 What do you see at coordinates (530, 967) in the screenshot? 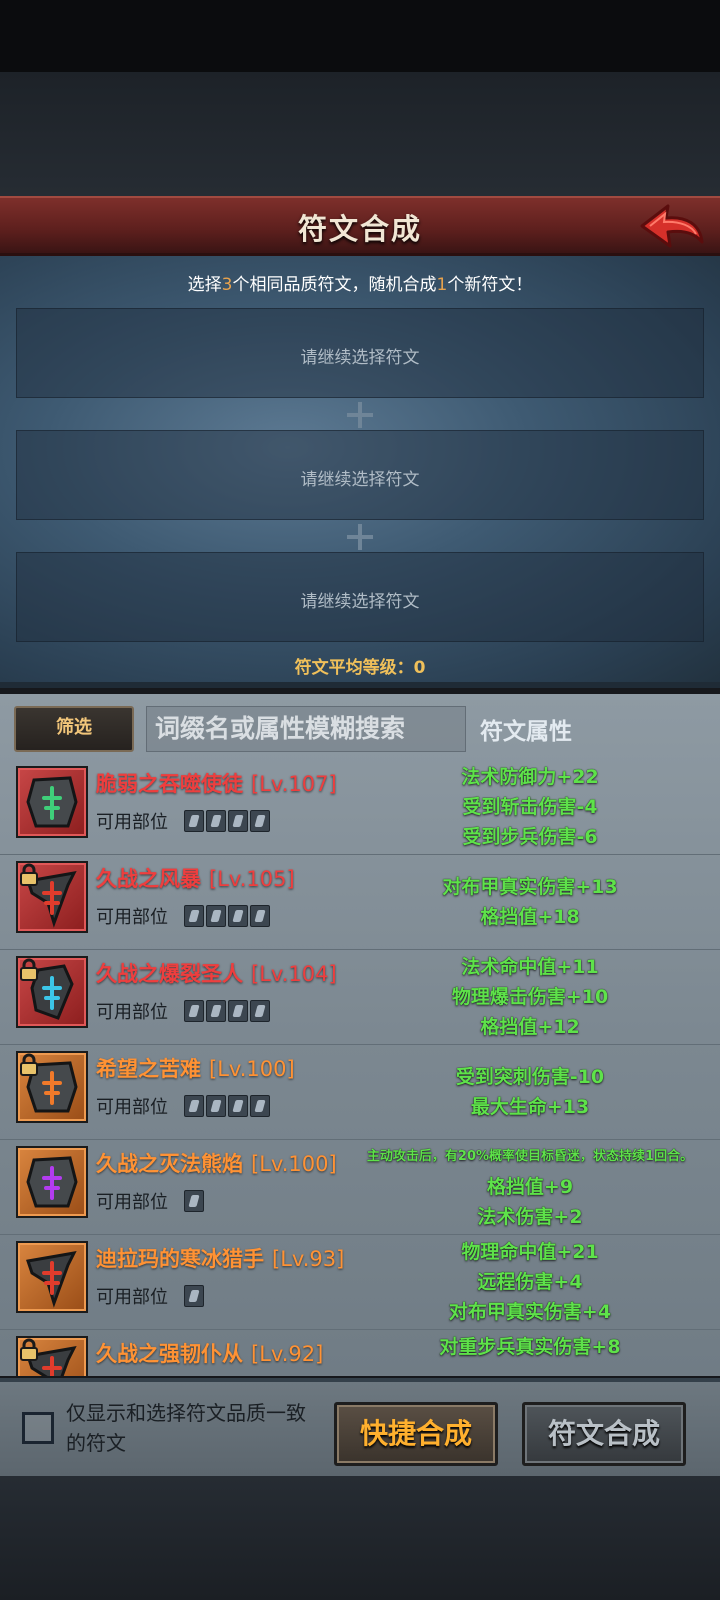
I see `stat-line: 法术命中值+11` at bounding box center [530, 967].